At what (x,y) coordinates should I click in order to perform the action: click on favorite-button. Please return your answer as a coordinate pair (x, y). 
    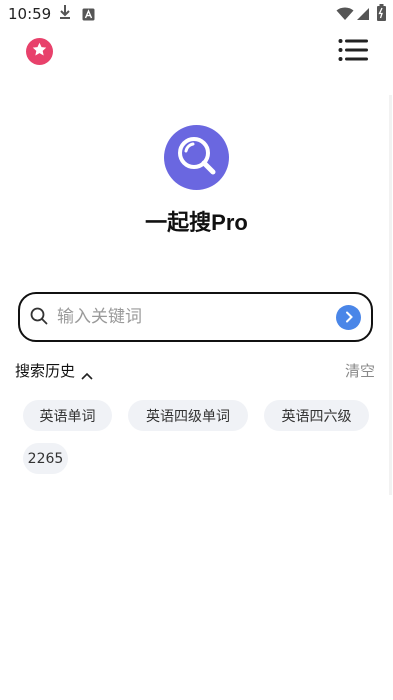
    Looking at the image, I should click on (39, 51).